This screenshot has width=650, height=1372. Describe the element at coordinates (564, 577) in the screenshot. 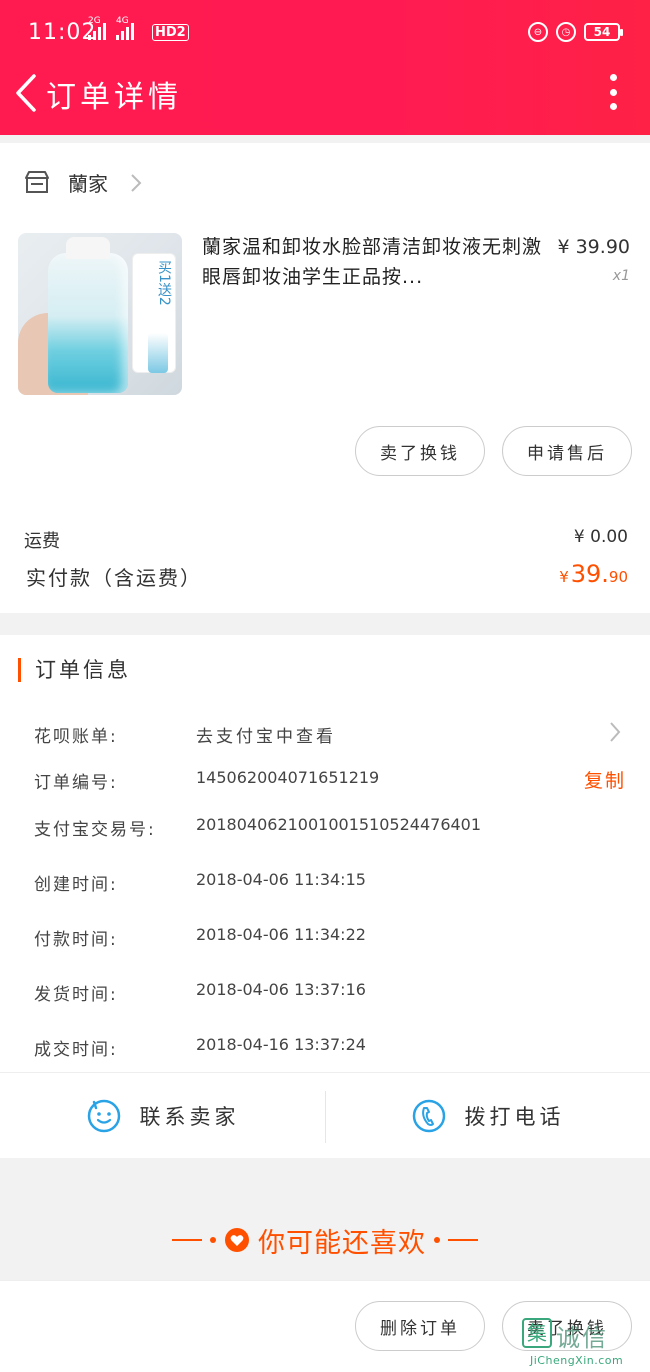

I see `paid-currency: ¥` at that location.